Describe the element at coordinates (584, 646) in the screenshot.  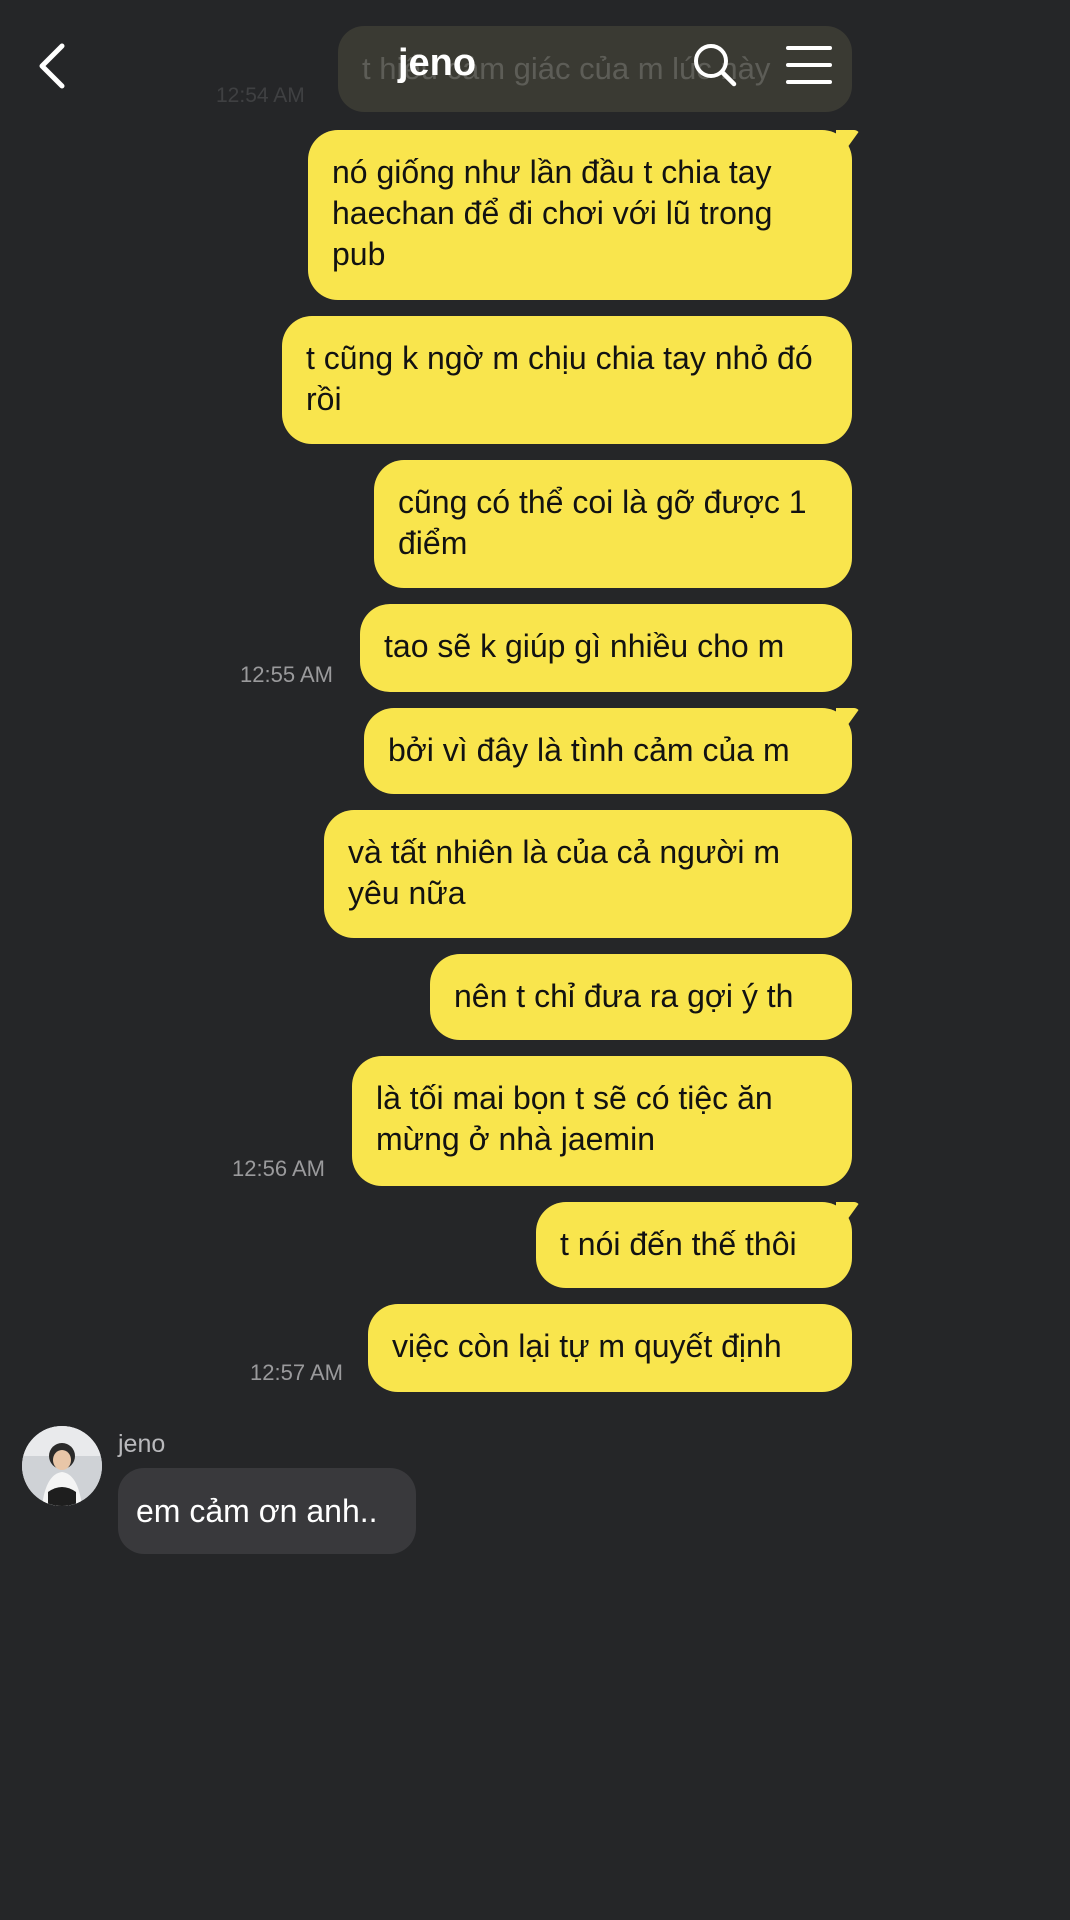
I see `message-text: tao sẽ k giúp gì nhiều cho m` at that location.